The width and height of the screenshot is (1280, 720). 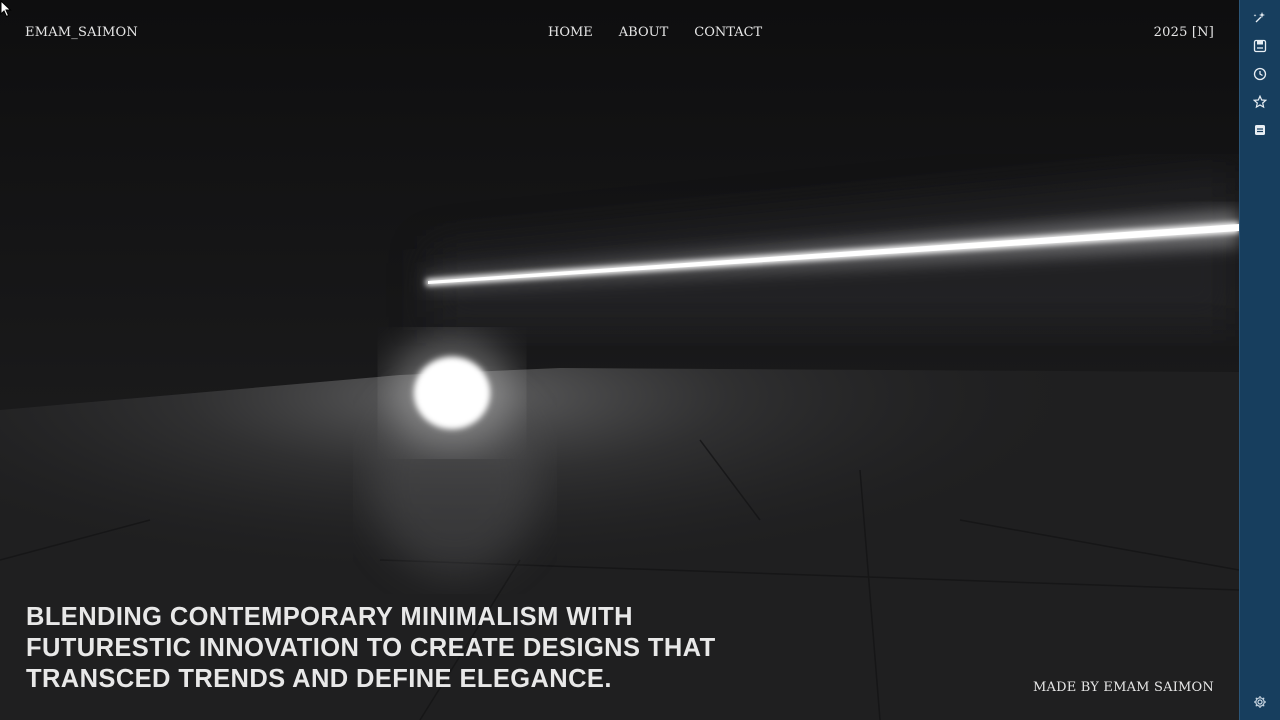 I want to click on headline-line: TRANSCED TRENDS AND DEFINE ELEGANCE., so click(x=319, y=679).